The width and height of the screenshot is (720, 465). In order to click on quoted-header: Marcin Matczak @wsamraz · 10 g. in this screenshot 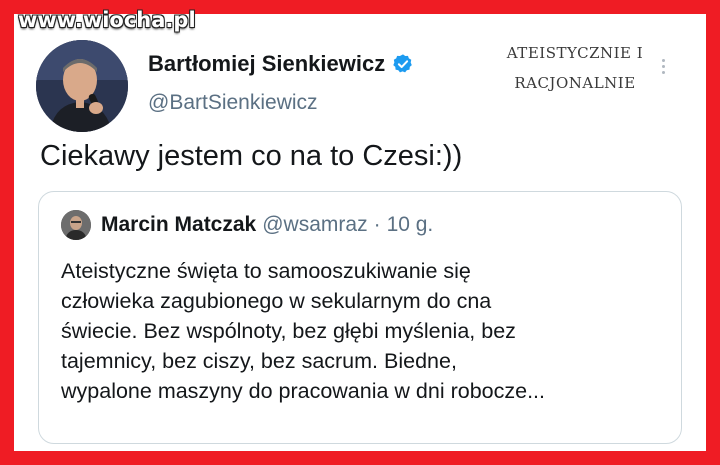, I will do `click(267, 225)`.